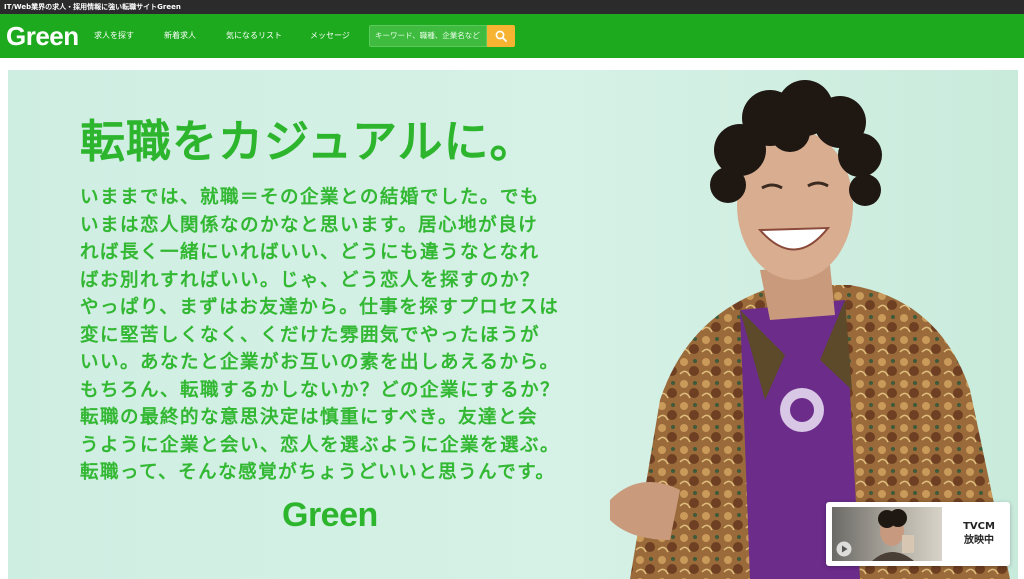 The image size is (1024, 579). I want to click on tvcm-label: TVCM 放映中, so click(979, 534).